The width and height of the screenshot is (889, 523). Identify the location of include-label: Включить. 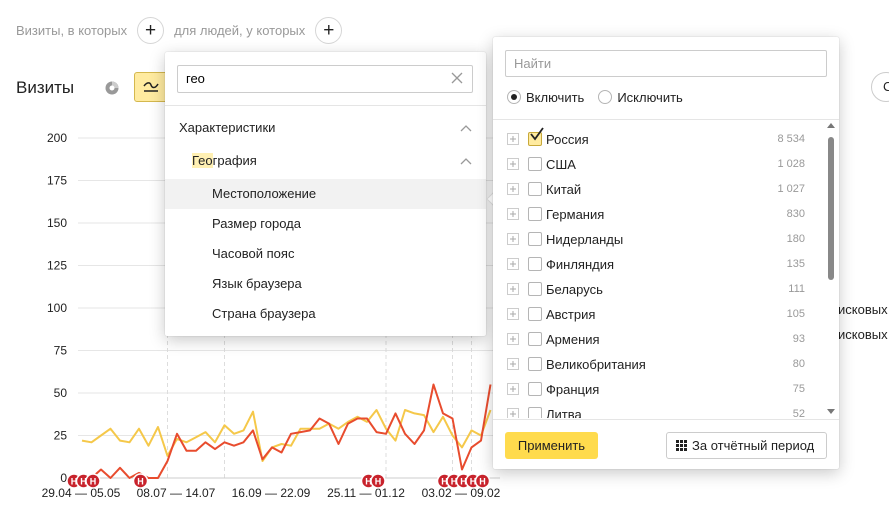
(555, 97).